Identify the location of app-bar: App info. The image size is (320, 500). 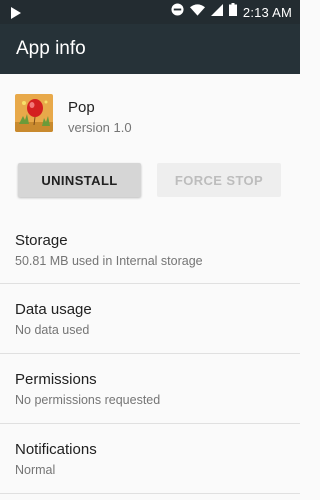
(150, 49).